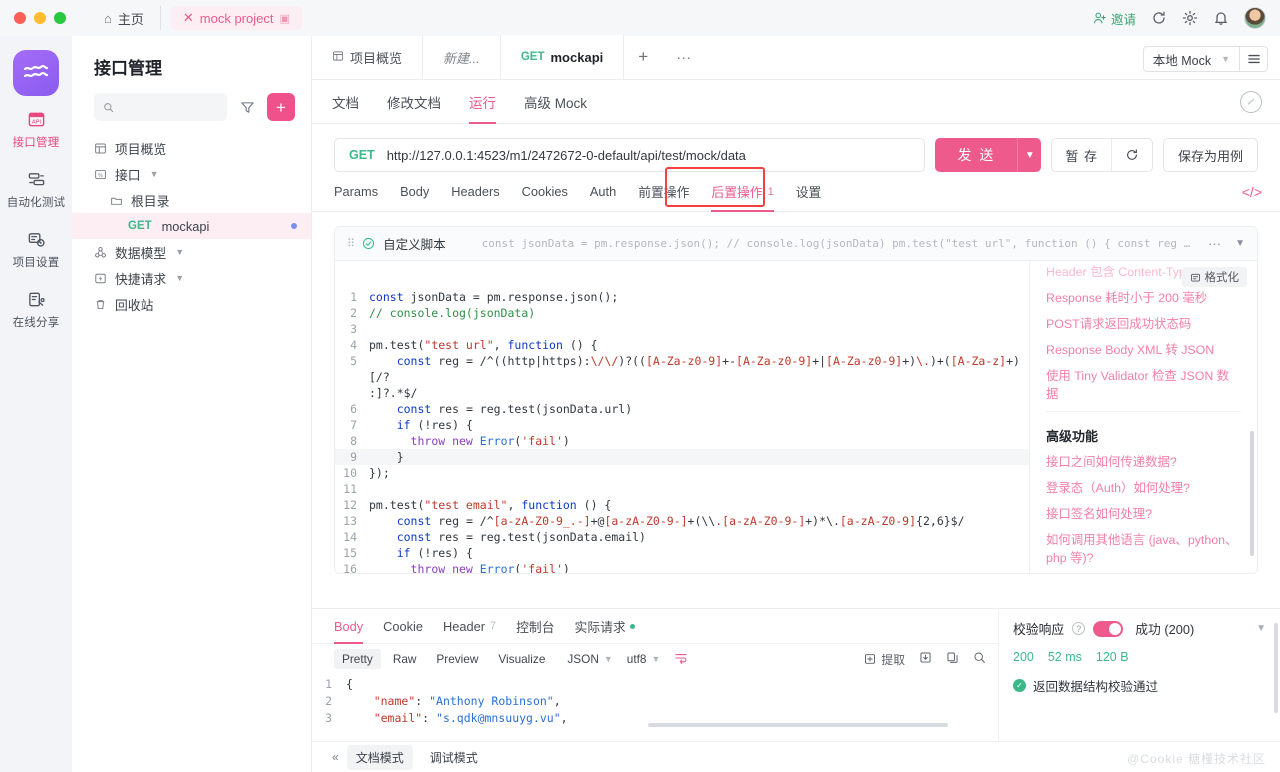 The width and height of the screenshot is (1280, 772). Describe the element at coordinates (36, 246) in the screenshot. I see `rail-item-project-settings: 项目设置` at that location.